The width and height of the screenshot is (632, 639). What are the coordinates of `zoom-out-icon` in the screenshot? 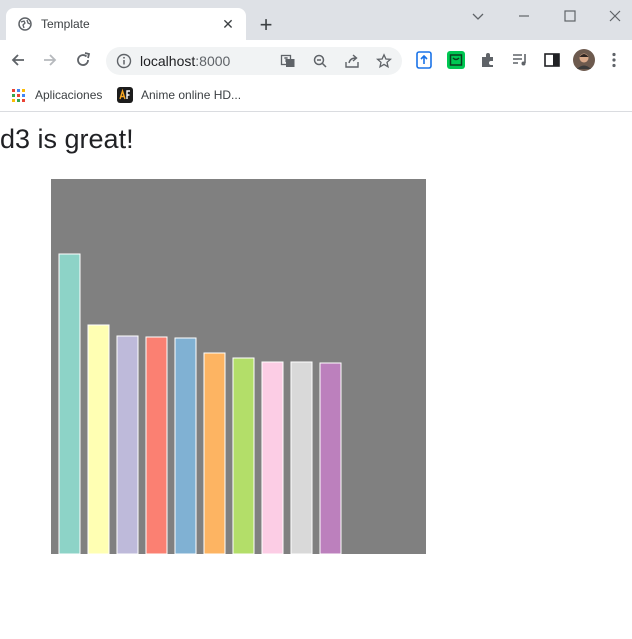 It's located at (320, 61).